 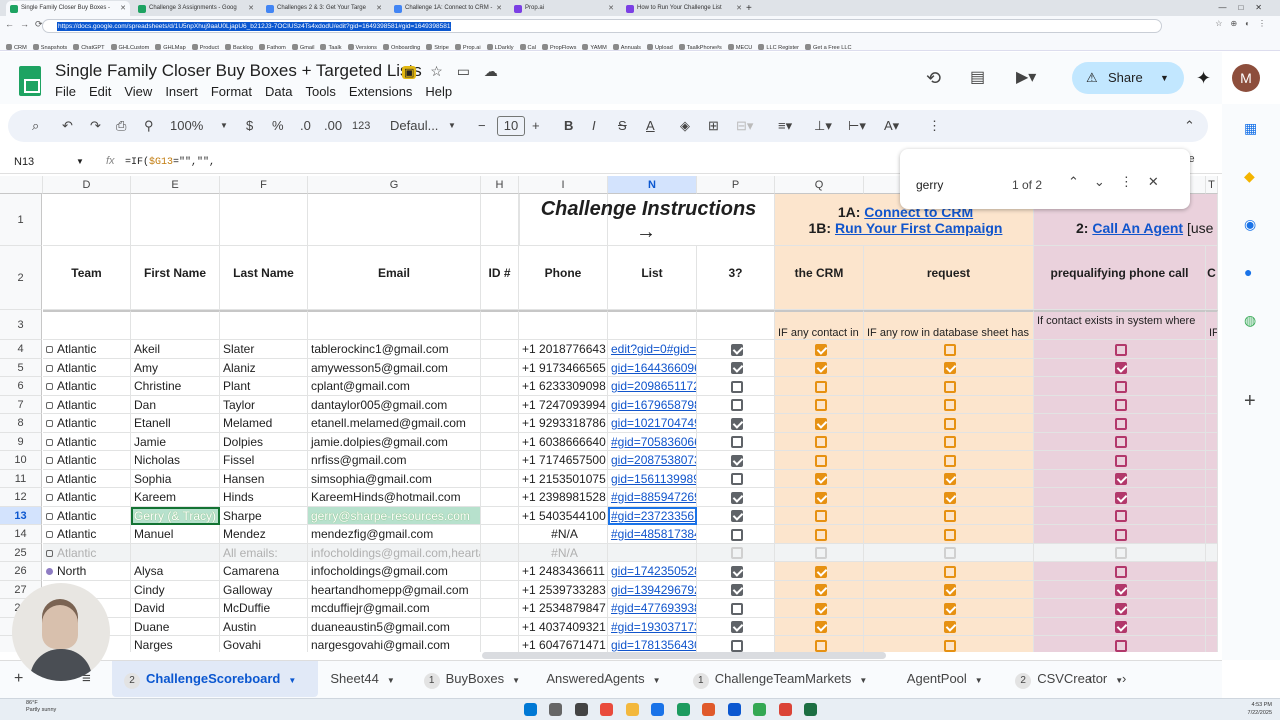 What do you see at coordinates (30, 81) in the screenshot?
I see `sheets-logo-icon` at bounding box center [30, 81].